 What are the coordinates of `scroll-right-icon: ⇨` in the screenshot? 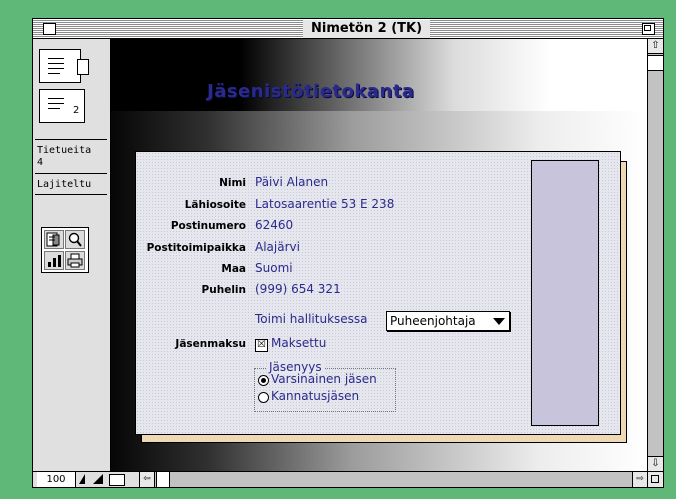 It's located at (639, 479).